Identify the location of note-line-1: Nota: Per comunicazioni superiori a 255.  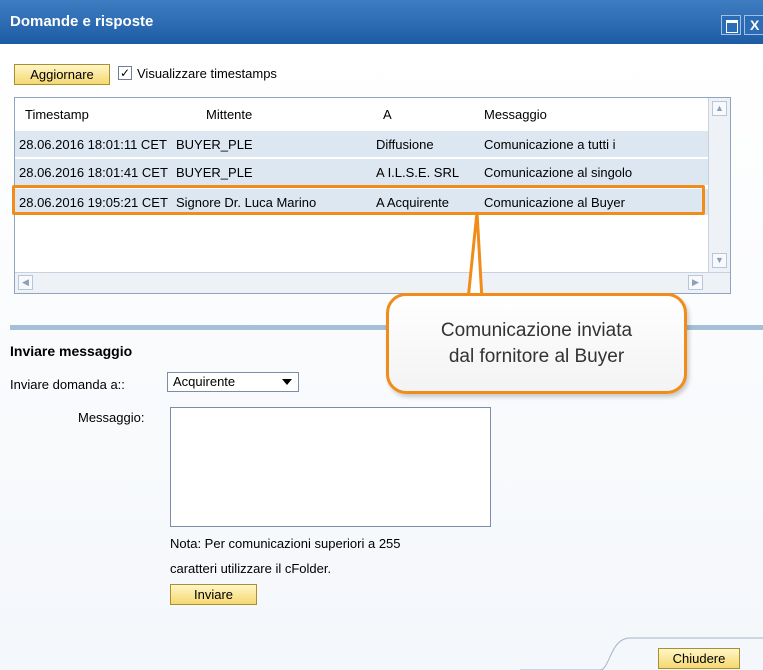
(285, 543).